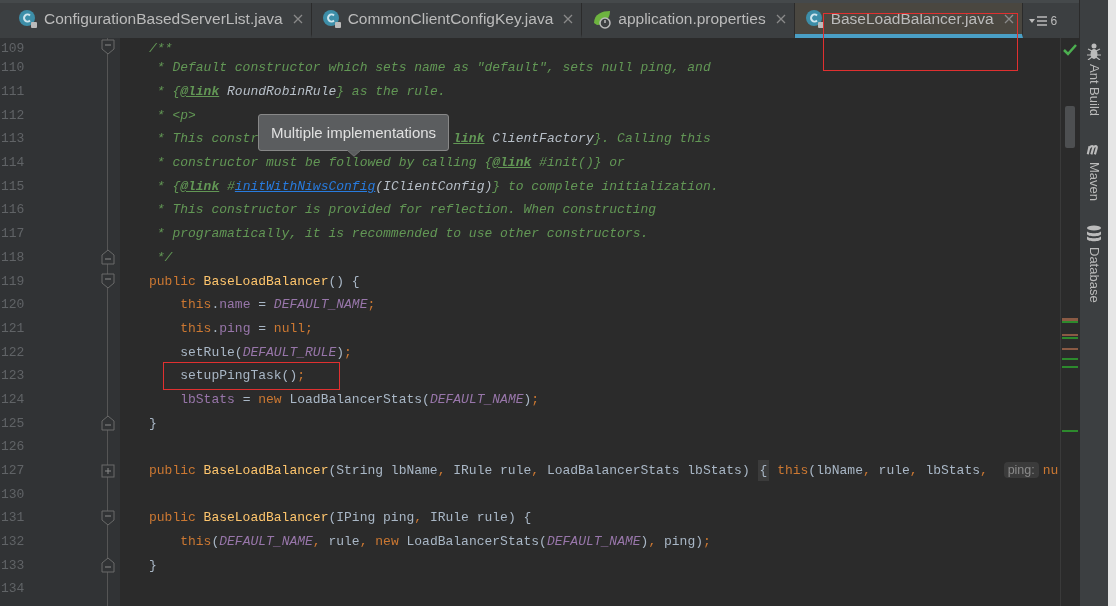  I want to click on code-line: * This constr, so click(207, 139).